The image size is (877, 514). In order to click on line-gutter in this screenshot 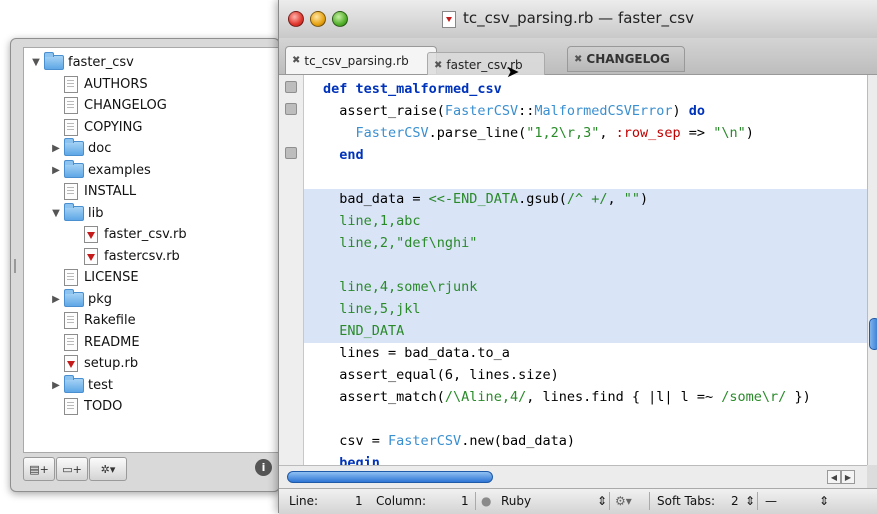, I will do `click(291, 270)`.